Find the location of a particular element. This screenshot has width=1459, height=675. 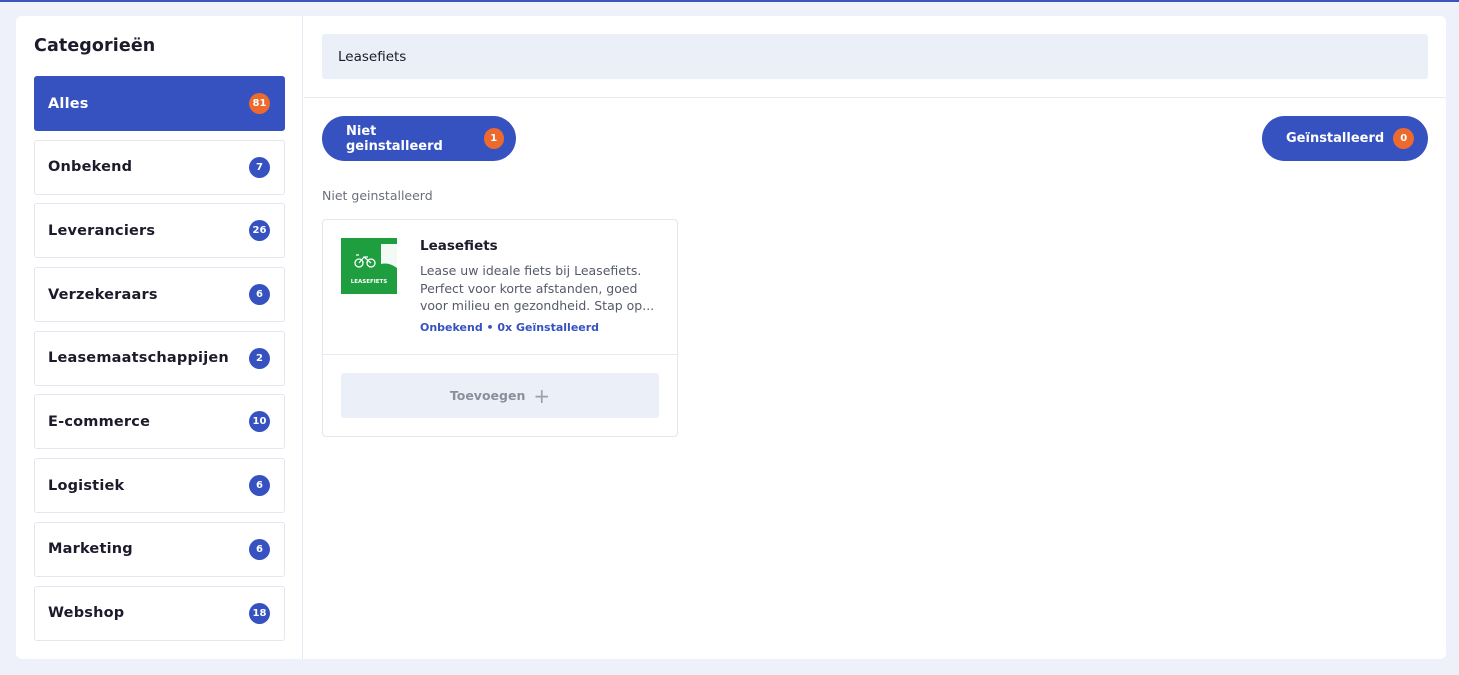

filter-installed-button: Geïnstalleerd 0 is located at coordinates (1345, 138).